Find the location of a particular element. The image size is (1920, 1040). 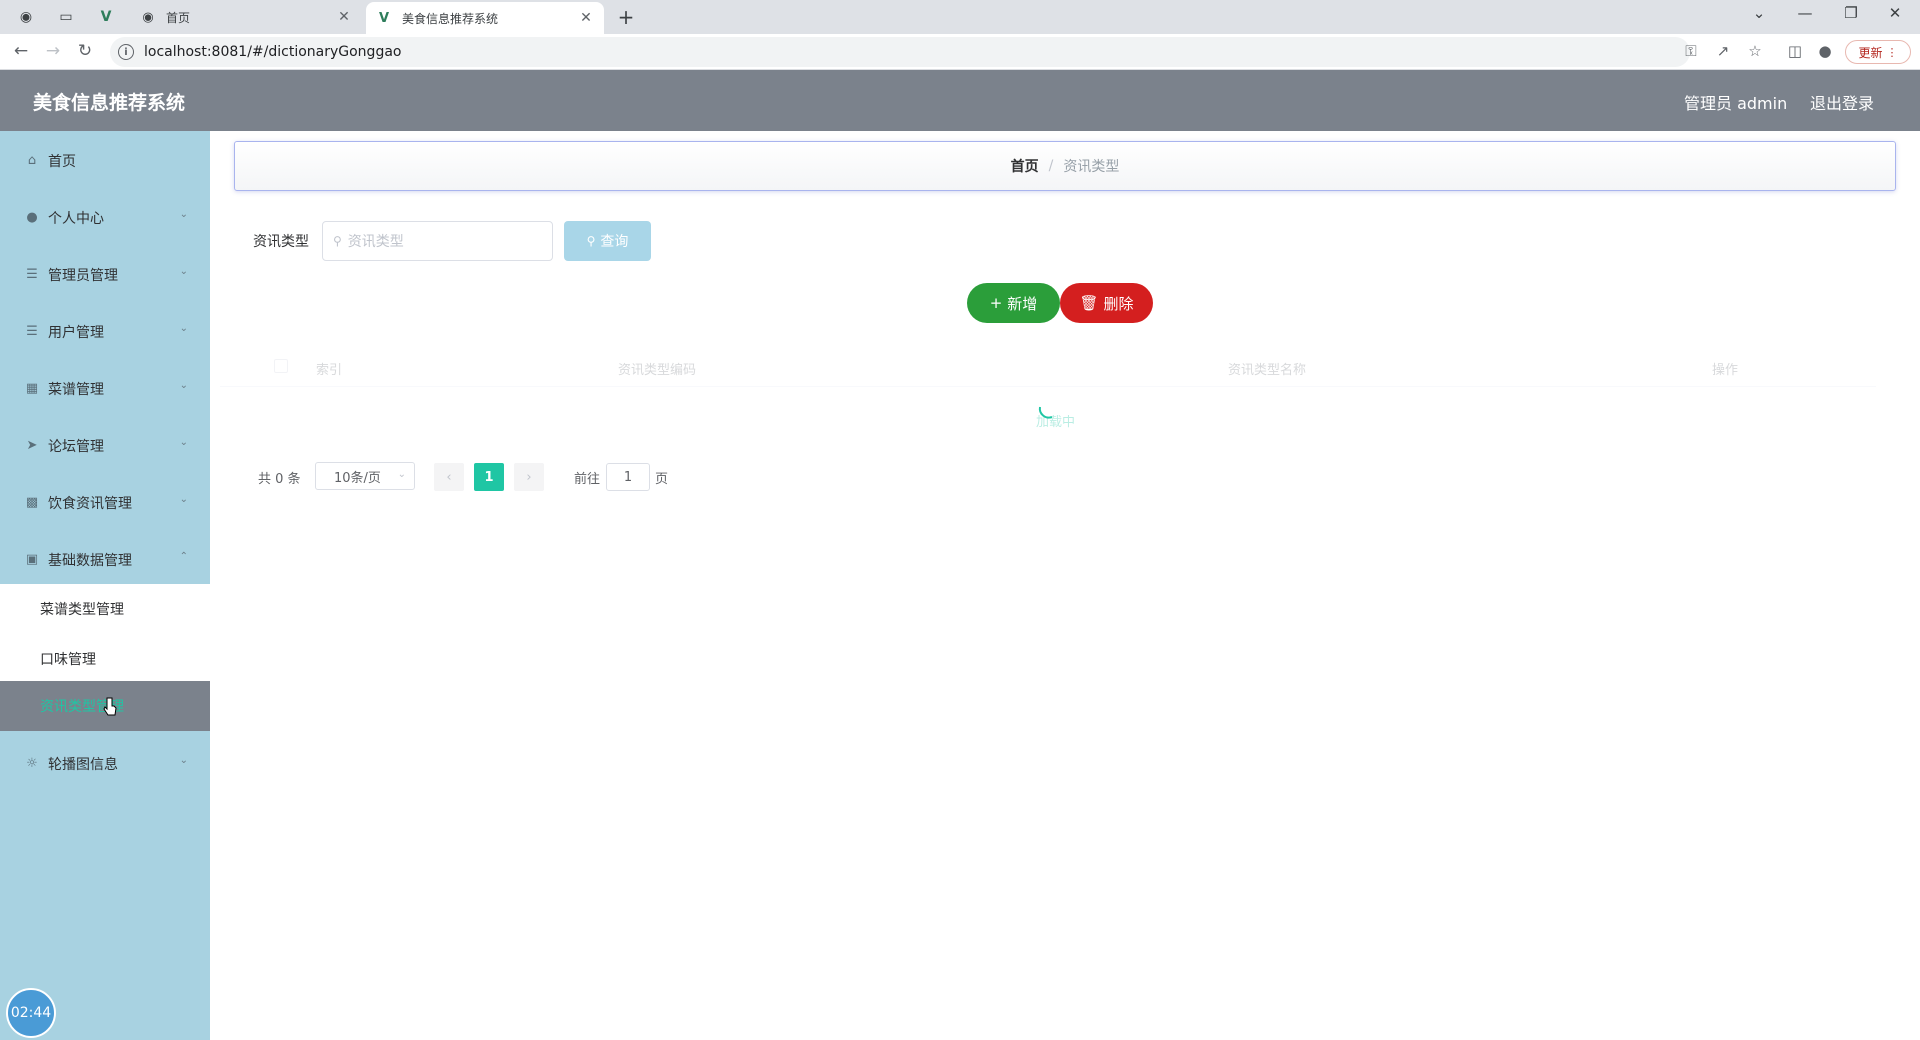

globe-icon: ◉ is located at coordinates (148, 17).